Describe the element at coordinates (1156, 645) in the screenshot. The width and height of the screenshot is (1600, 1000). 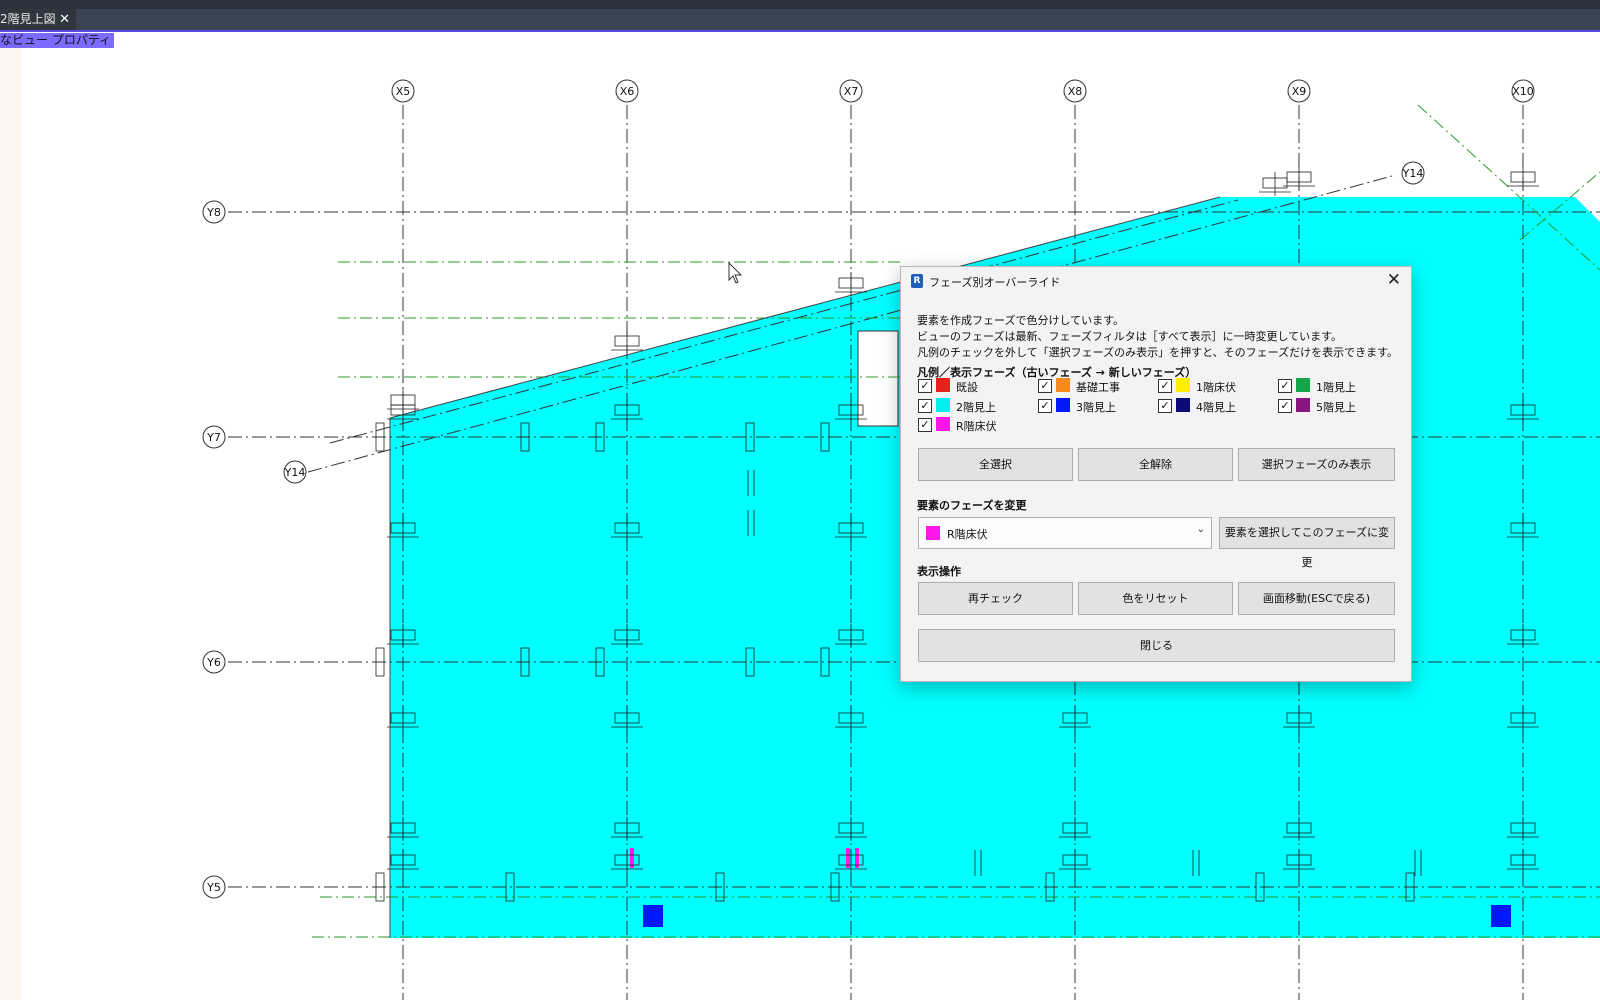
I see `close-button: 閉じる` at that location.